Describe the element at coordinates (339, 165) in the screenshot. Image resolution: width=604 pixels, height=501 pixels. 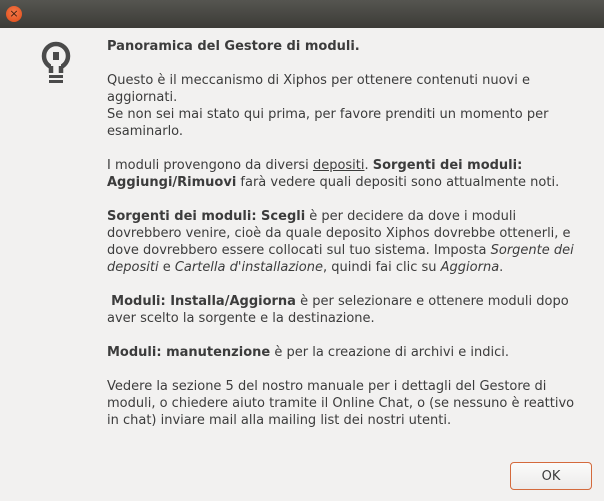
I see `depositi-link: depositi` at that location.